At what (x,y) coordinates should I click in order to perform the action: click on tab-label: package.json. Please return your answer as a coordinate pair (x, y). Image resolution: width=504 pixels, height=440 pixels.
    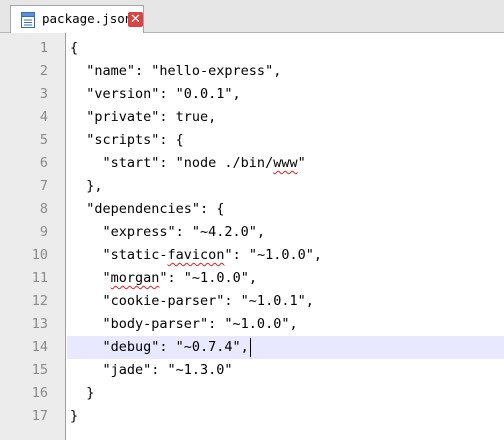
    Looking at the image, I should click on (87, 18).